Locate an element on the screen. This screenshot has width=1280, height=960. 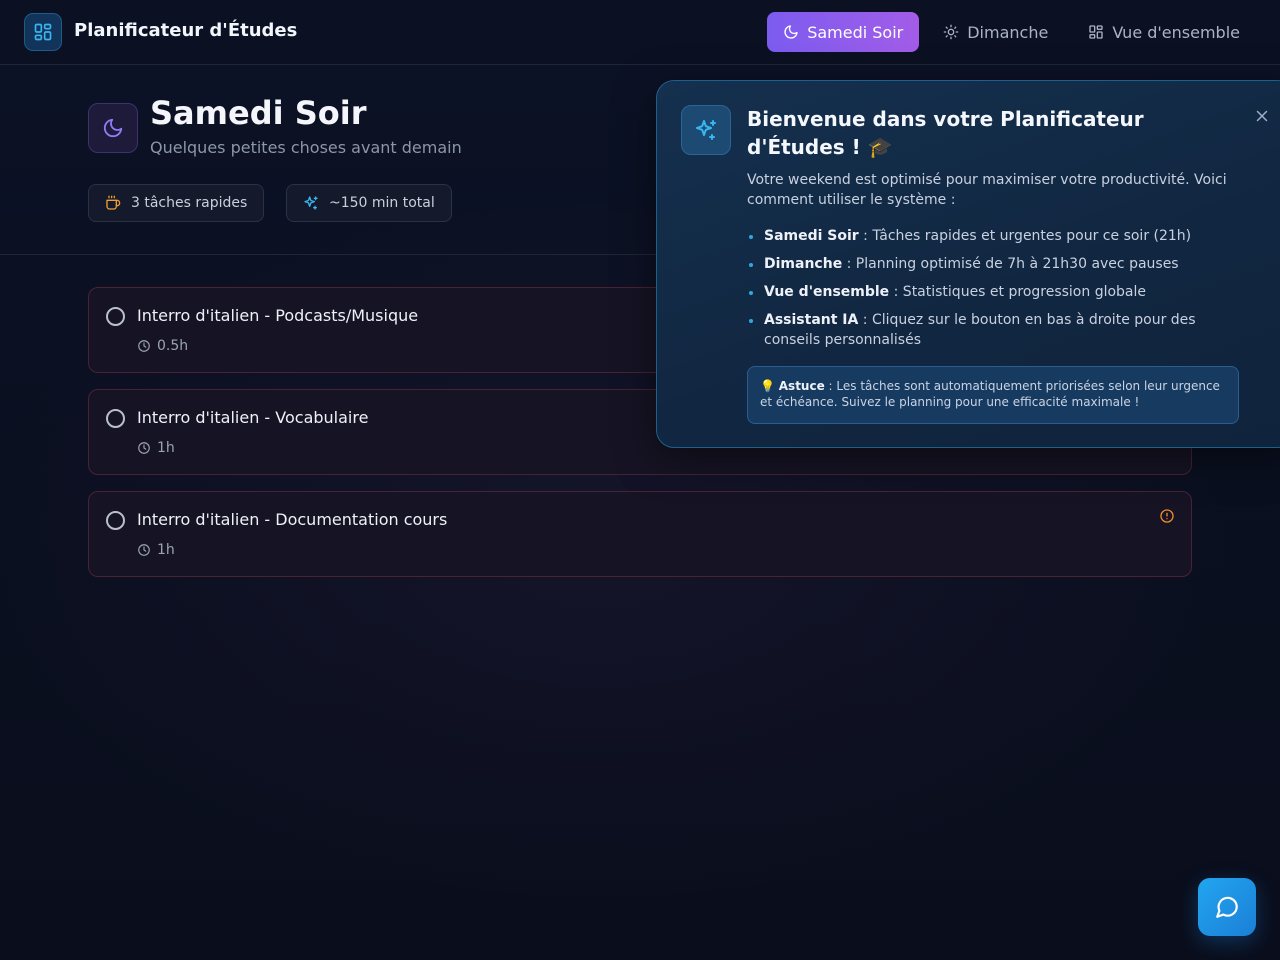
grid-icon is located at coordinates (1096, 32).